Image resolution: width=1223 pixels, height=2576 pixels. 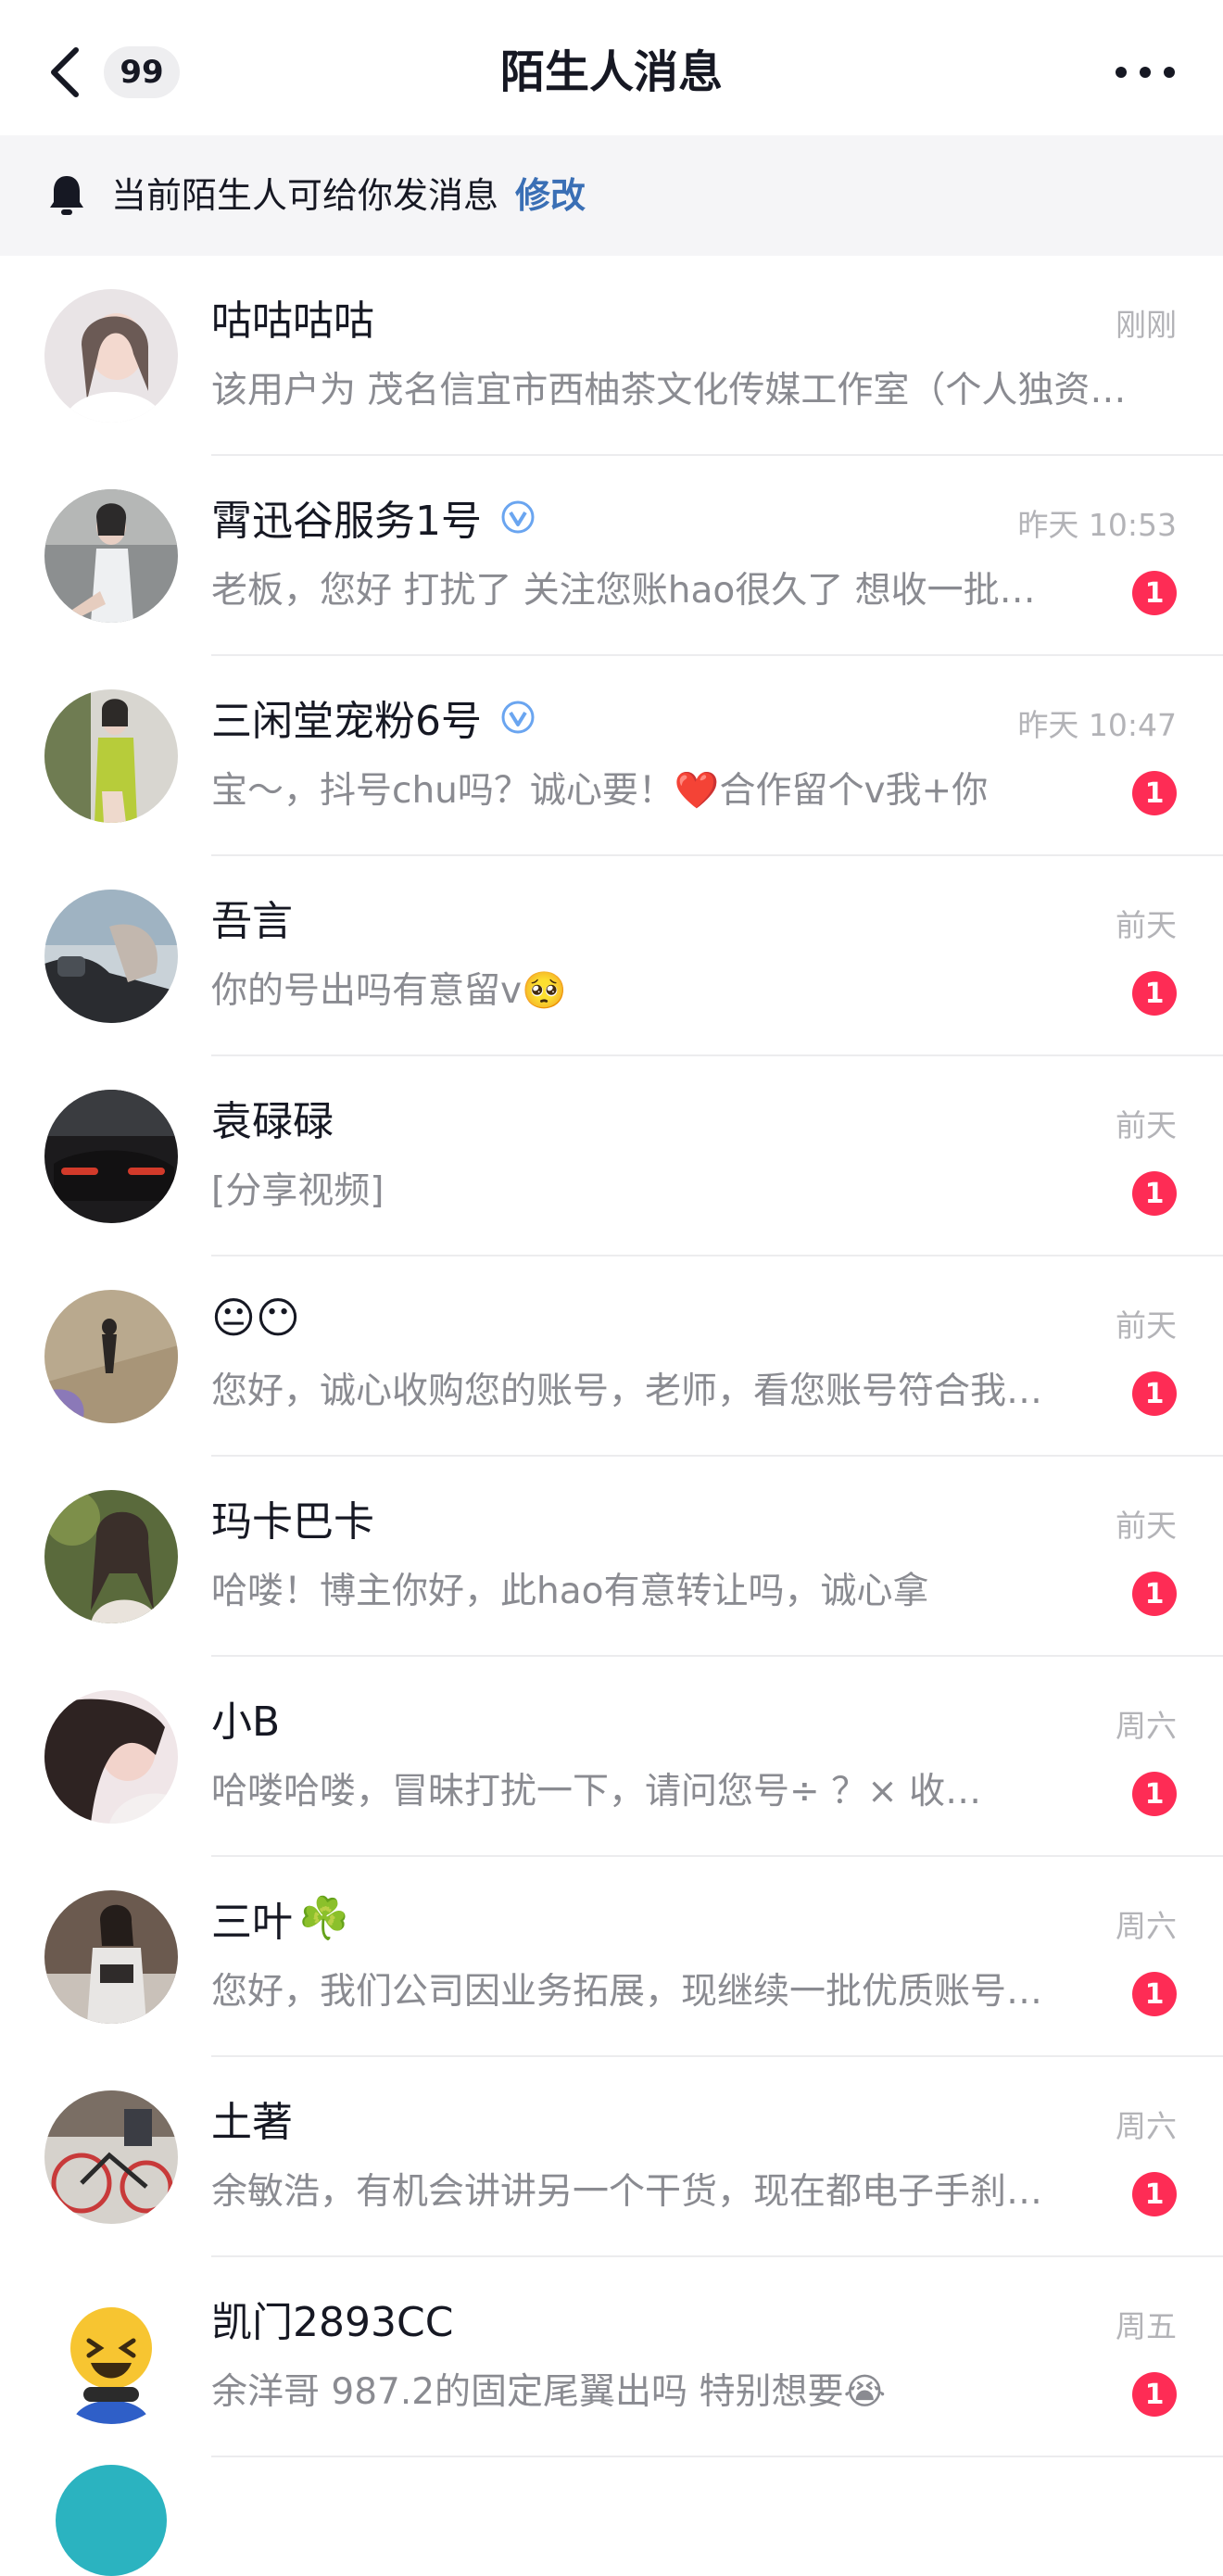 What do you see at coordinates (865, 2392) in the screenshot?
I see `crying-face-emoji: 😭` at bounding box center [865, 2392].